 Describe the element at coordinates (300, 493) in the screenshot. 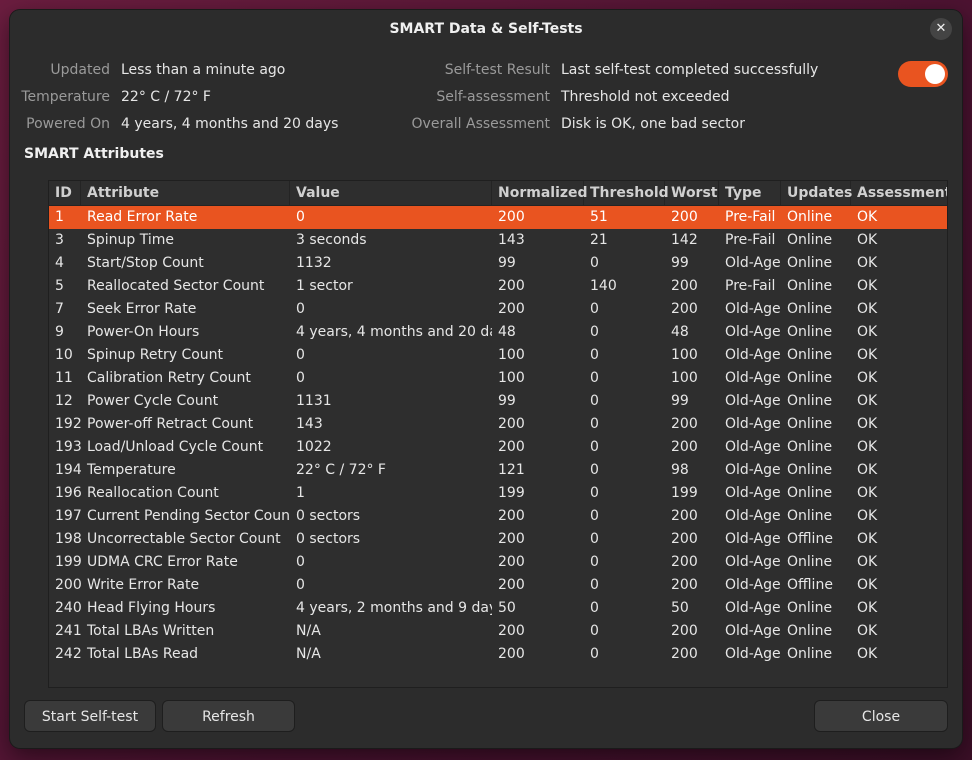

I see `cell-value: 1` at that location.